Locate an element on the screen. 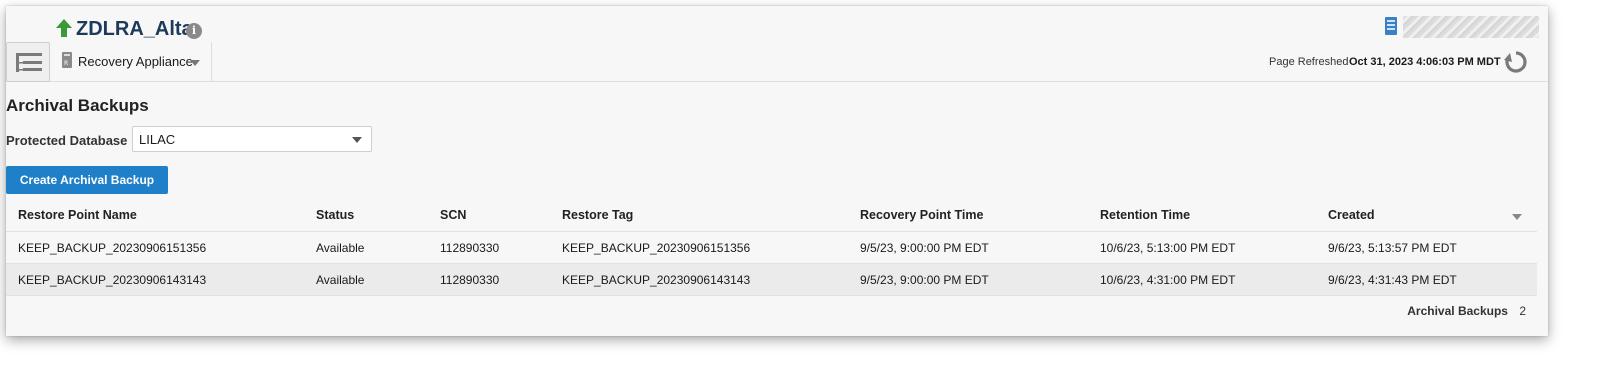 This screenshot has height=365, width=1599. protected-database-label: Protected Database is located at coordinates (67, 140).